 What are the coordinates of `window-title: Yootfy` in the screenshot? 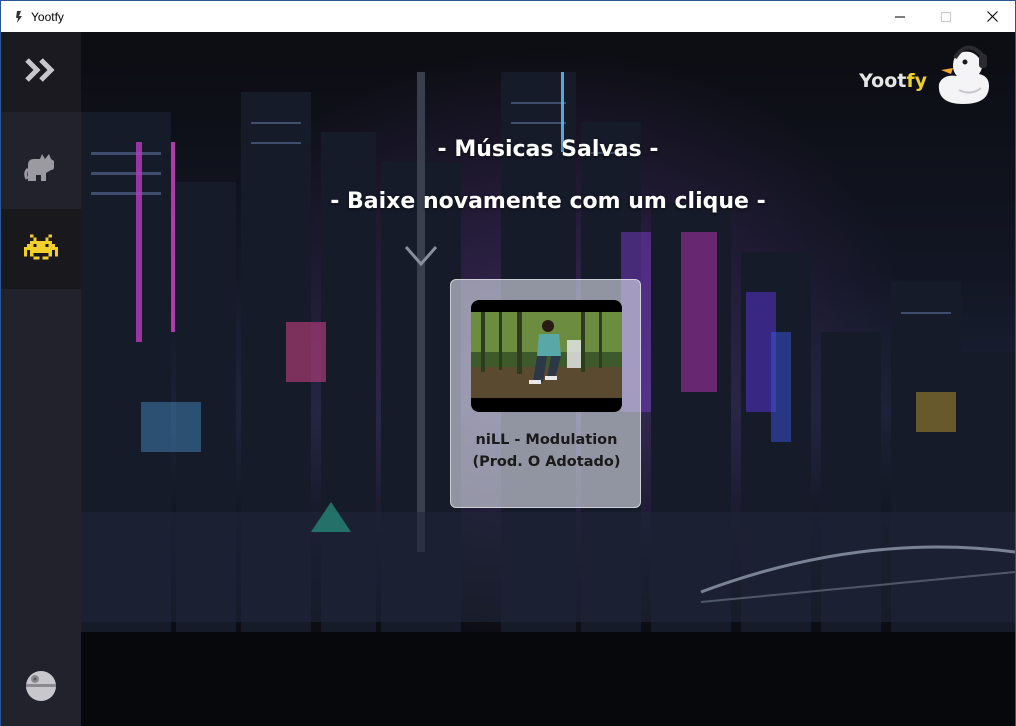 It's located at (47, 16).